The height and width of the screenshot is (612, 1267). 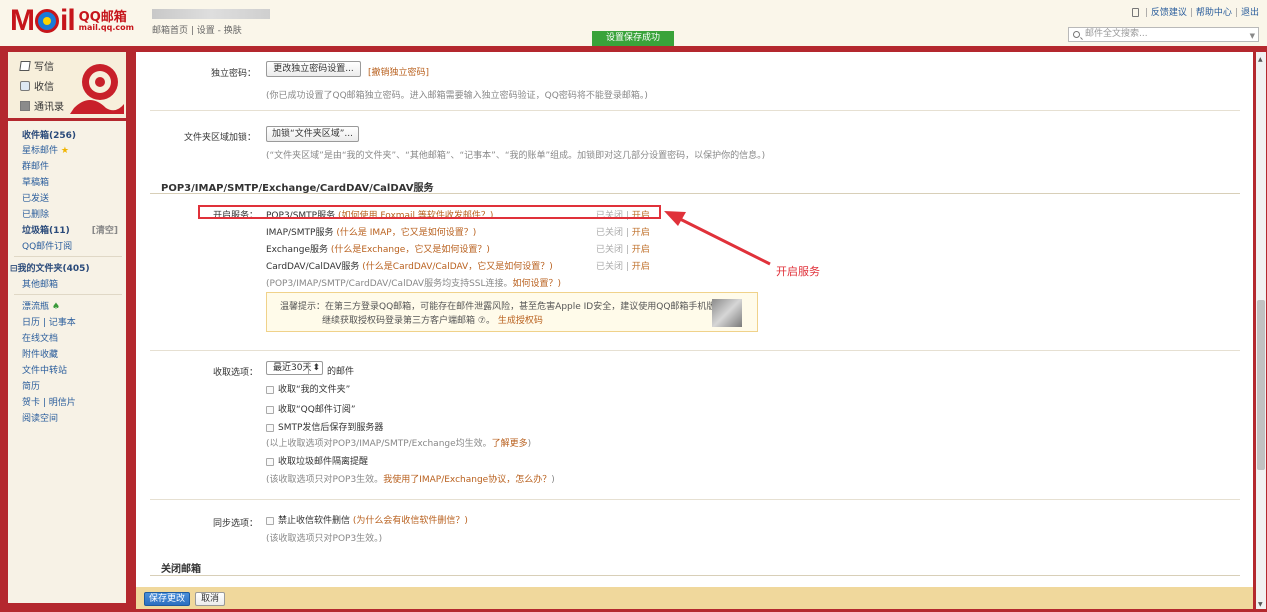 I want to click on receive-button: 收信, so click(x=37, y=85).